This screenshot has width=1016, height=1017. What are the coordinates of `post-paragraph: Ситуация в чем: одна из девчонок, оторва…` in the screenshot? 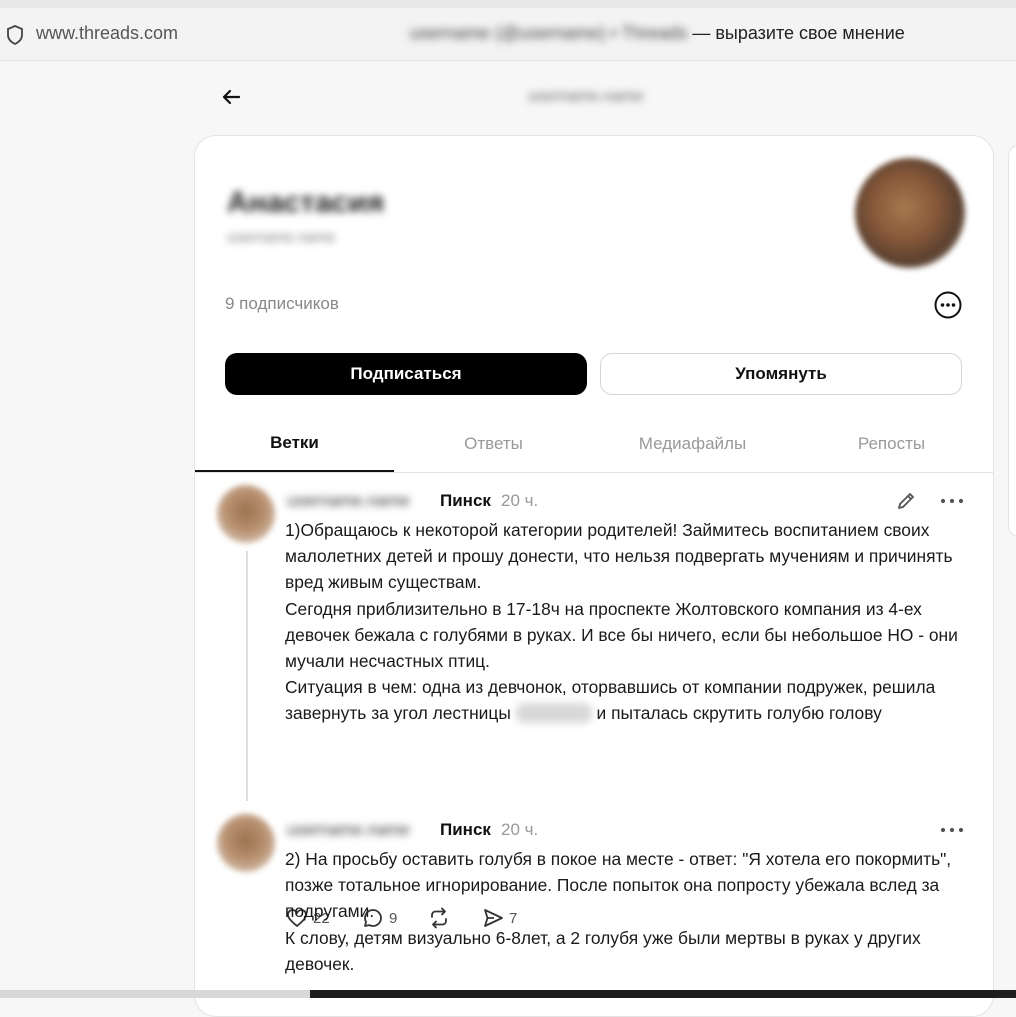 It's located at (630, 700).